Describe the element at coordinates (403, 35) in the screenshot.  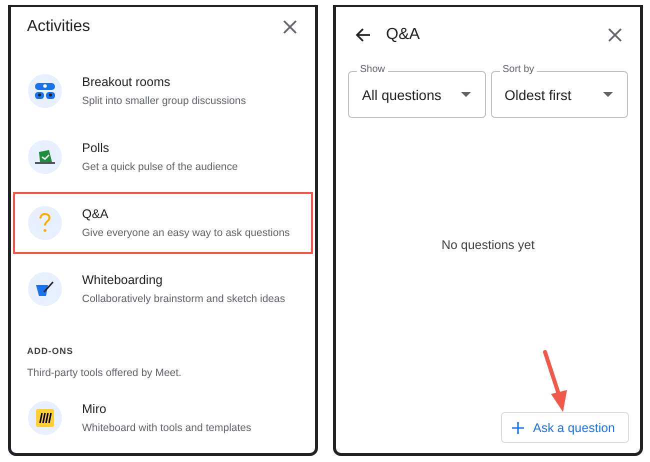
I see `panel-title: Q&A` at that location.